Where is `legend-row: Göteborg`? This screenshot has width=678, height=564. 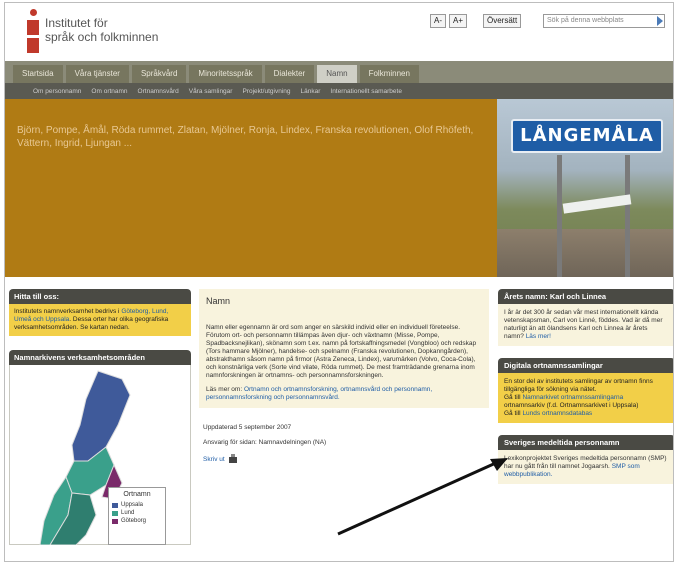 legend-row: Göteborg is located at coordinates (137, 521).